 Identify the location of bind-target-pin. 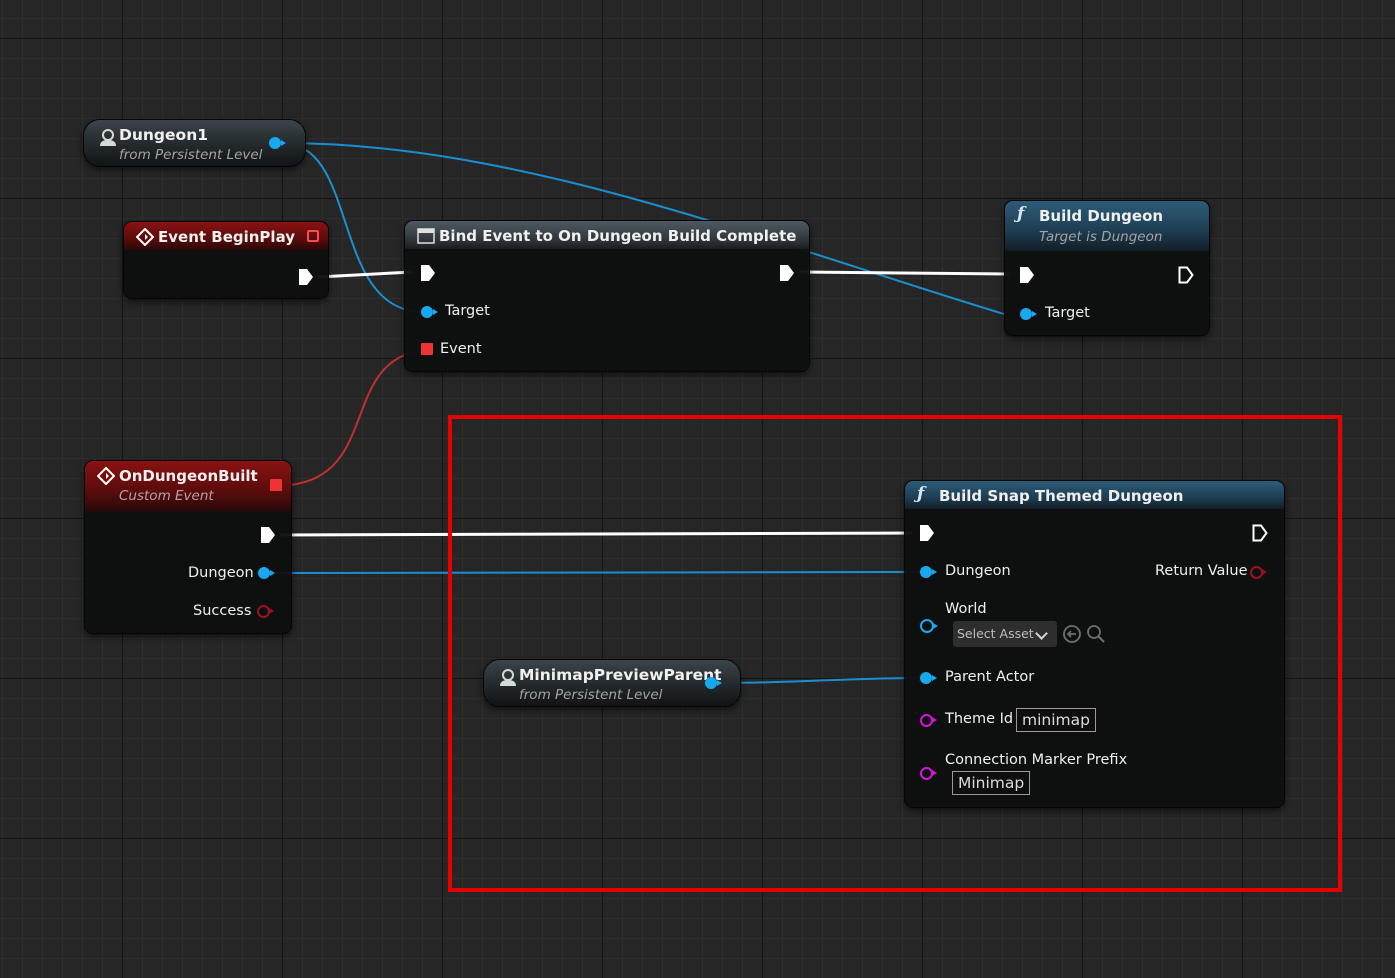
(429, 312).